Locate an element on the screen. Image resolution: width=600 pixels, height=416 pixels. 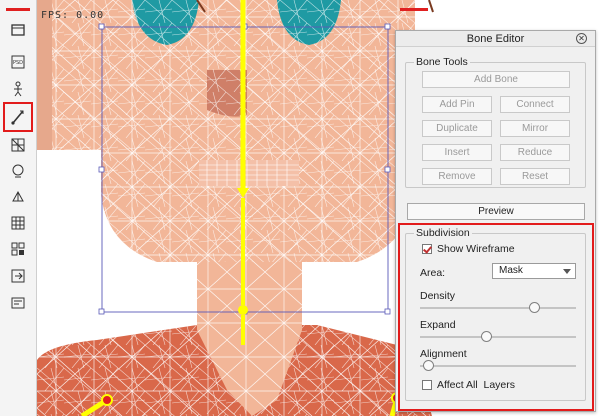
fps-readout: FPS: 0.00 is located at coordinates (73, 15).